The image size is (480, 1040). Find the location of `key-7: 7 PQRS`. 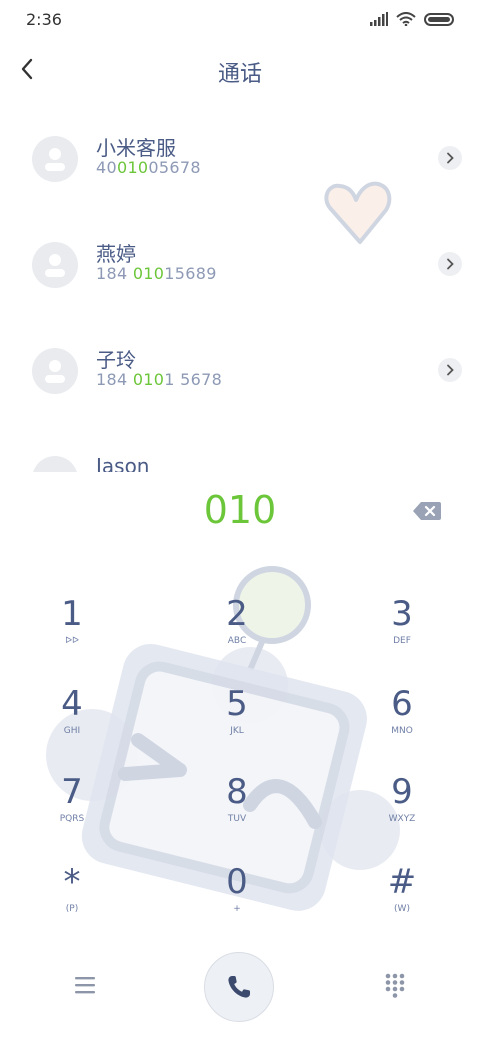

key-7: 7 PQRS is located at coordinates (72, 812).